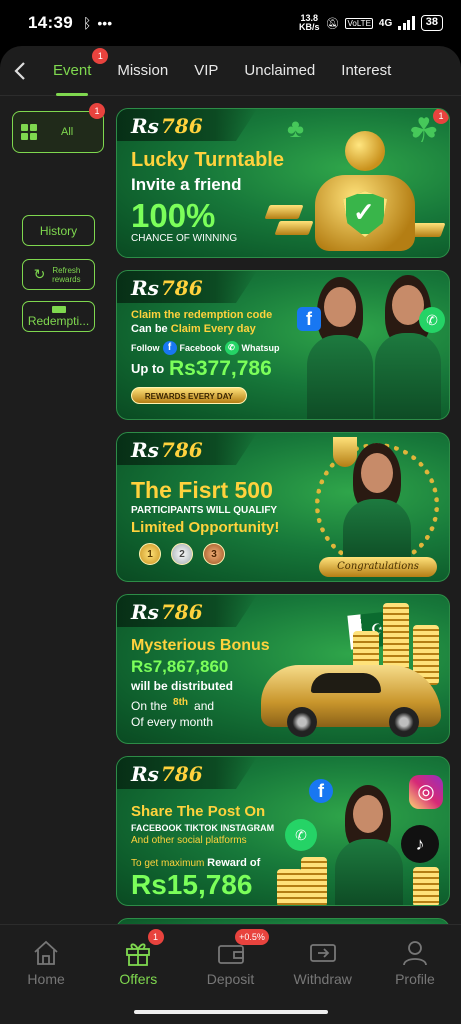 The height and width of the screenshot is (1024, 461). I want to click on nav-offers: Offers 1, so click(138, 960).